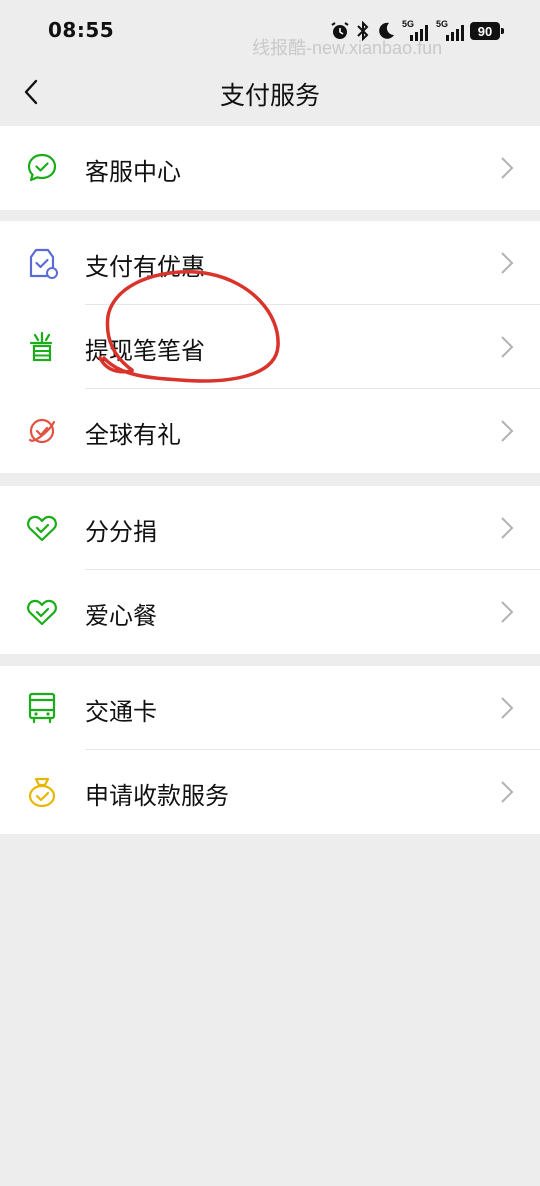 The width and height of the screenshot is (540, 1186). I want to click on signal-5g-icon: 5G, so click(415, 30).